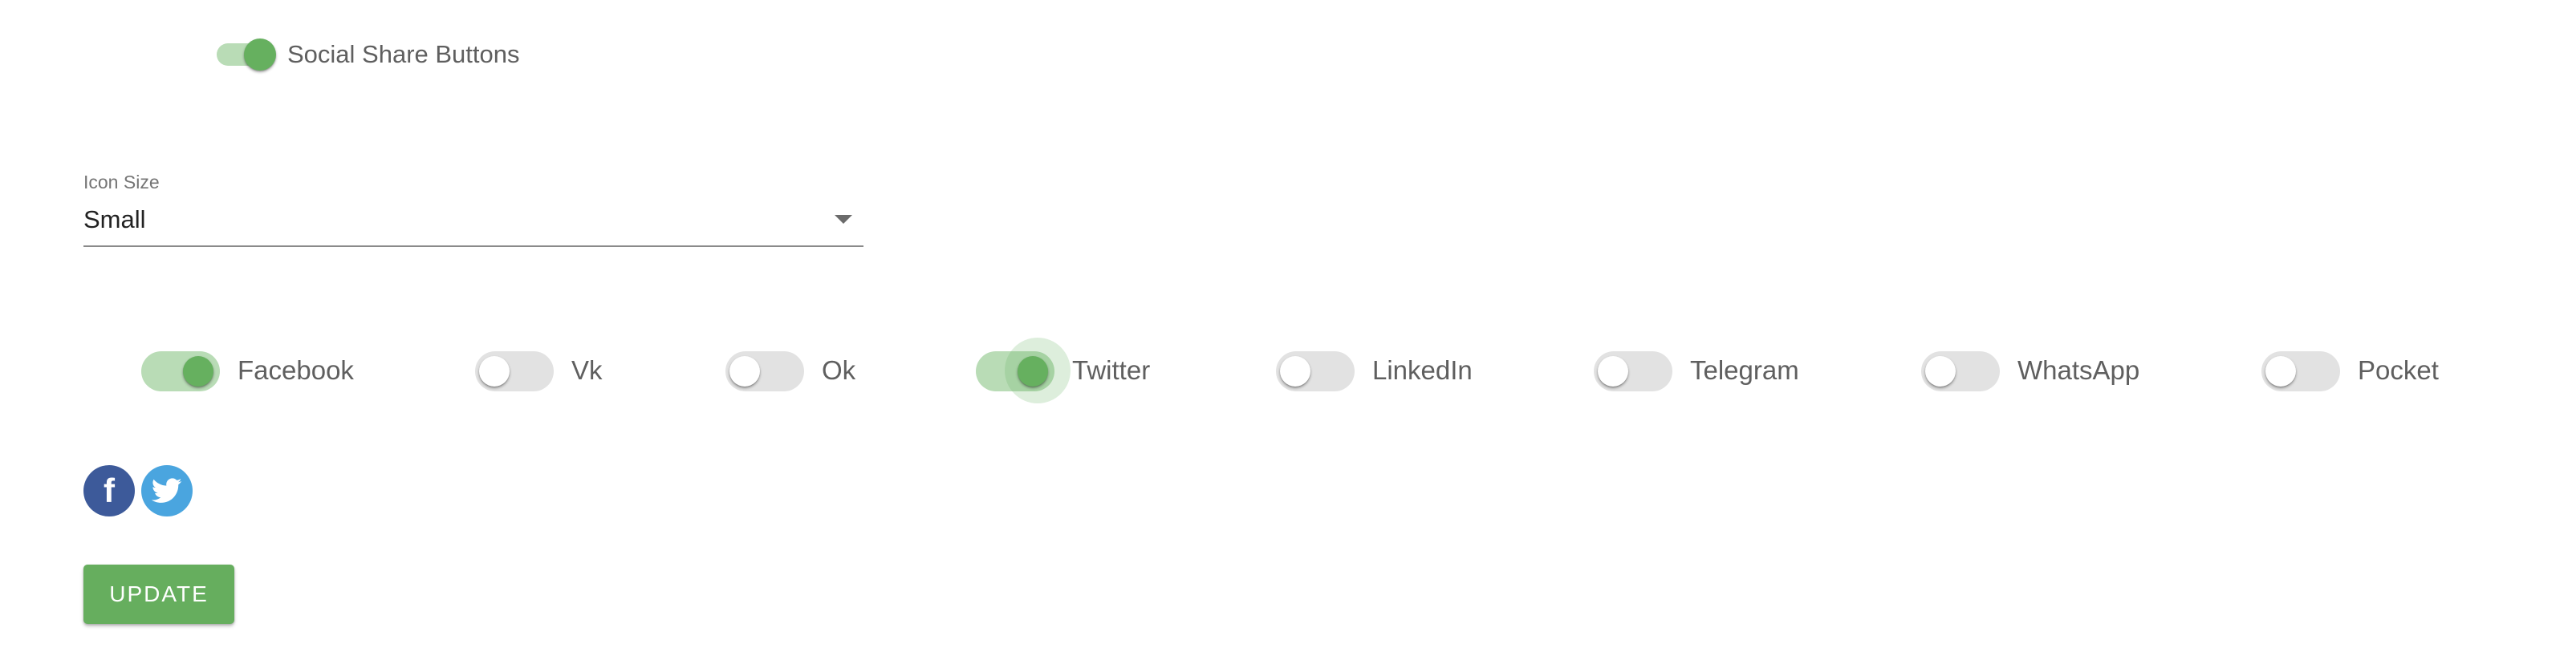 This screenshot has width=2576, height=648. What do you see at coordinates (764, 370) in the screenshot?
I see `ok-switch` at bounding box center [764, 370].